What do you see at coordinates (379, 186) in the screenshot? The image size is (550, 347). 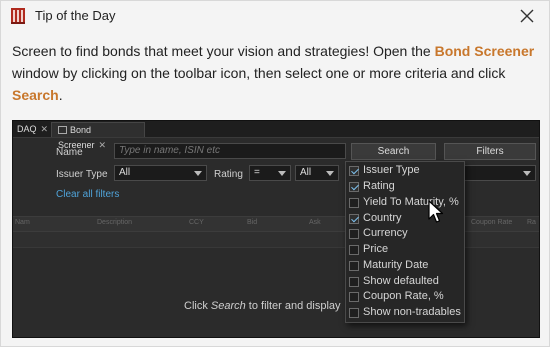 I see `filter-option-label: Rating` at bounding box center [379, 186].